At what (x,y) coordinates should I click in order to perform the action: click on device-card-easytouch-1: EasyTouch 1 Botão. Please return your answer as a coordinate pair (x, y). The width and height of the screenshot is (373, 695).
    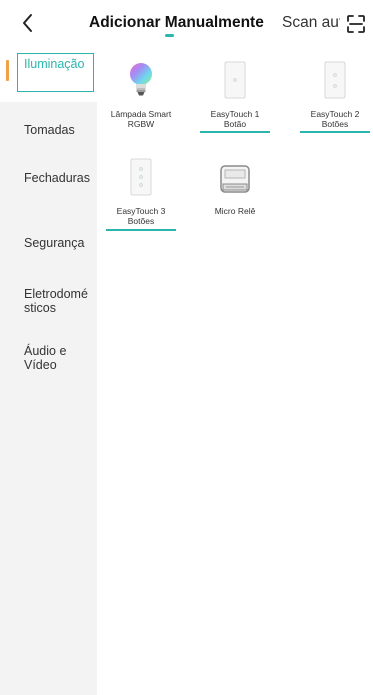
    Looking at the image, I should click on (235, 92).